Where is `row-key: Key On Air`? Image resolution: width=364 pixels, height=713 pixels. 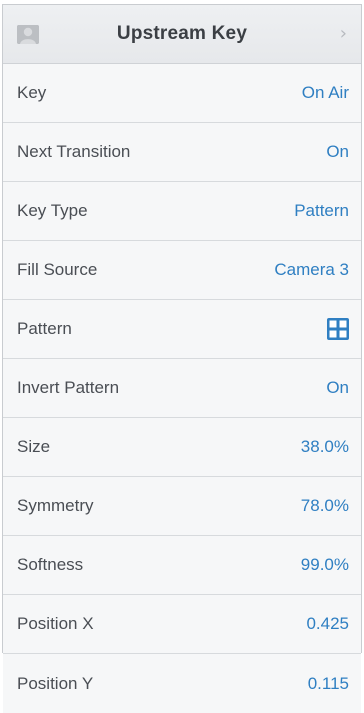
row-key: Key On Air is located at coordinates (182, 93).